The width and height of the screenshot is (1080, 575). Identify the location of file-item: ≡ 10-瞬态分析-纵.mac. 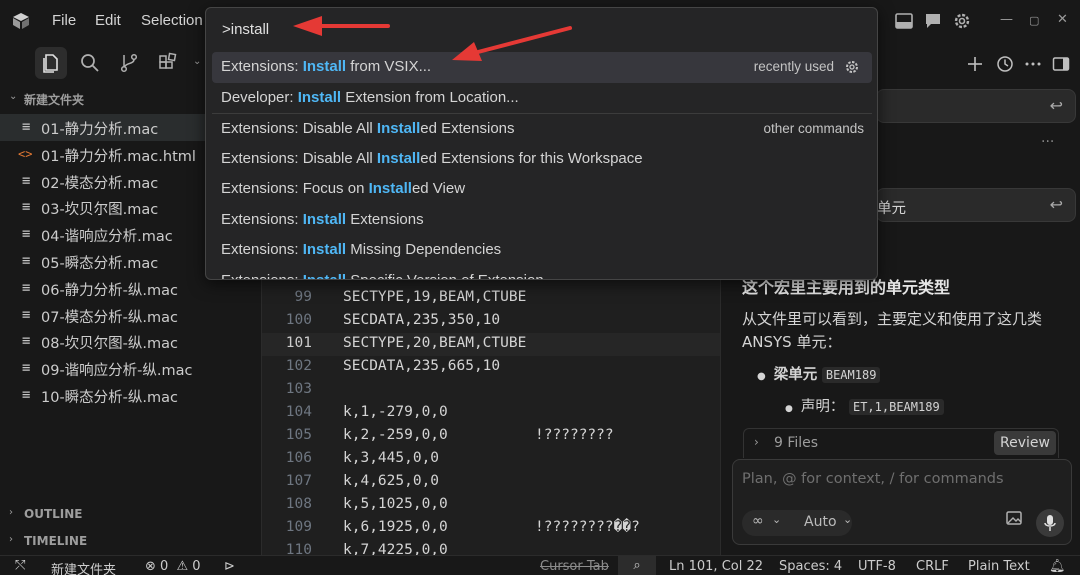
(131, 395).